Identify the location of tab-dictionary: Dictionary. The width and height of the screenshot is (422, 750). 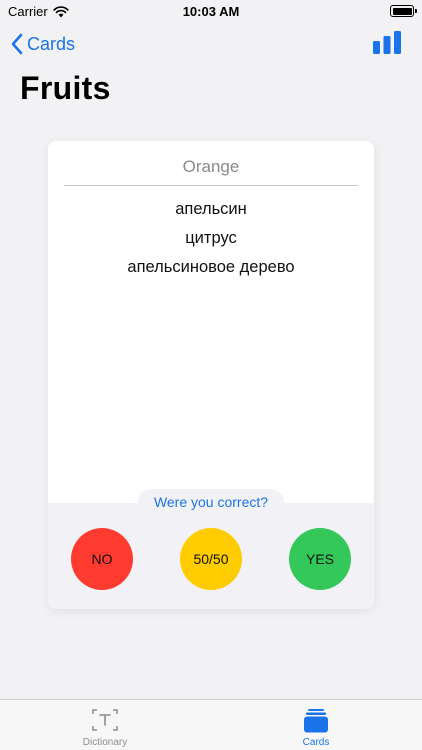
(105, 725).